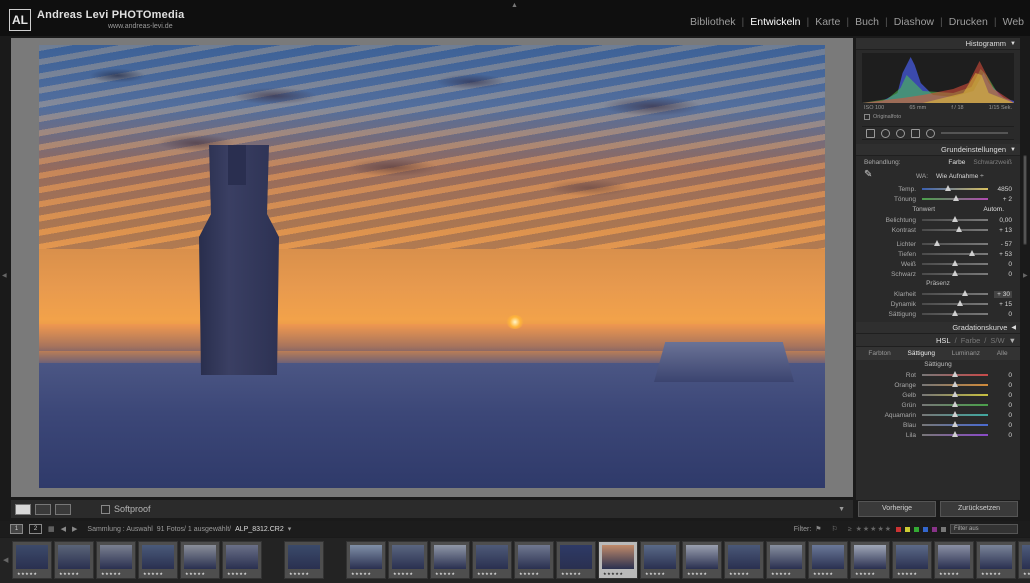  Describe the element at coordinates (1025, 275) in the screenshot. I see `collapse-right-panel-icon: ▶` at that location.